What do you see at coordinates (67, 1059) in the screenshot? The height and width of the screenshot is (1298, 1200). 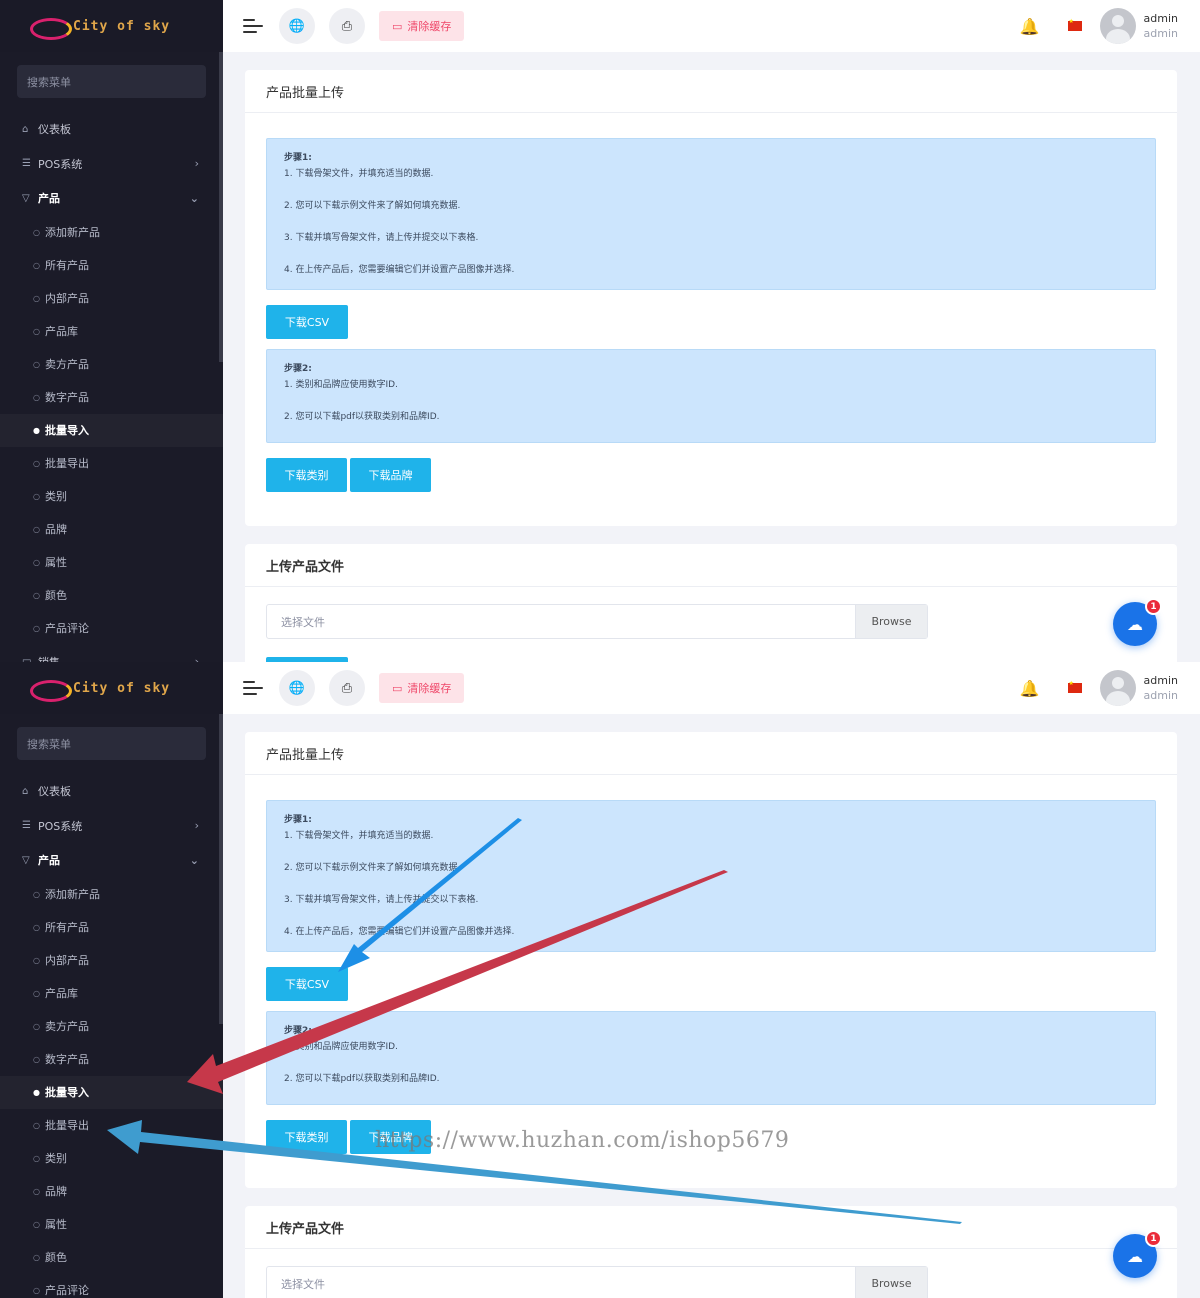 I see `sub-label: 数字产品` at bounding box center [67, 1059].